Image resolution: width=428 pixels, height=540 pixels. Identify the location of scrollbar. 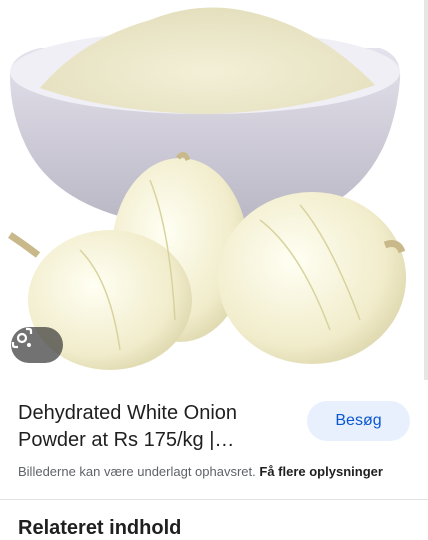
(426, 190).